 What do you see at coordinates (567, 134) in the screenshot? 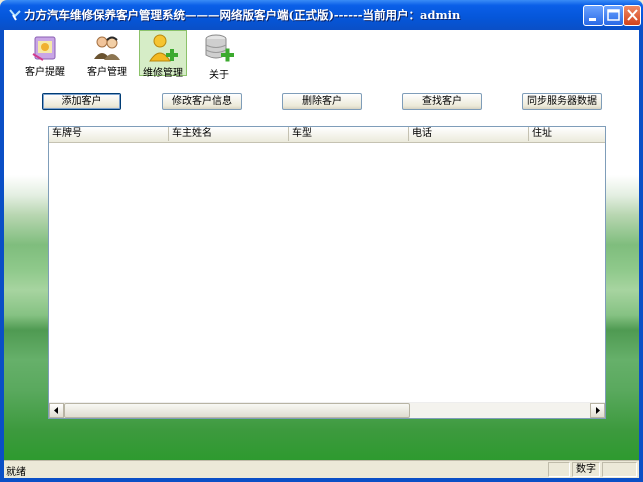
I see `column-header-address: 住址` at bounding box center [567, 134].